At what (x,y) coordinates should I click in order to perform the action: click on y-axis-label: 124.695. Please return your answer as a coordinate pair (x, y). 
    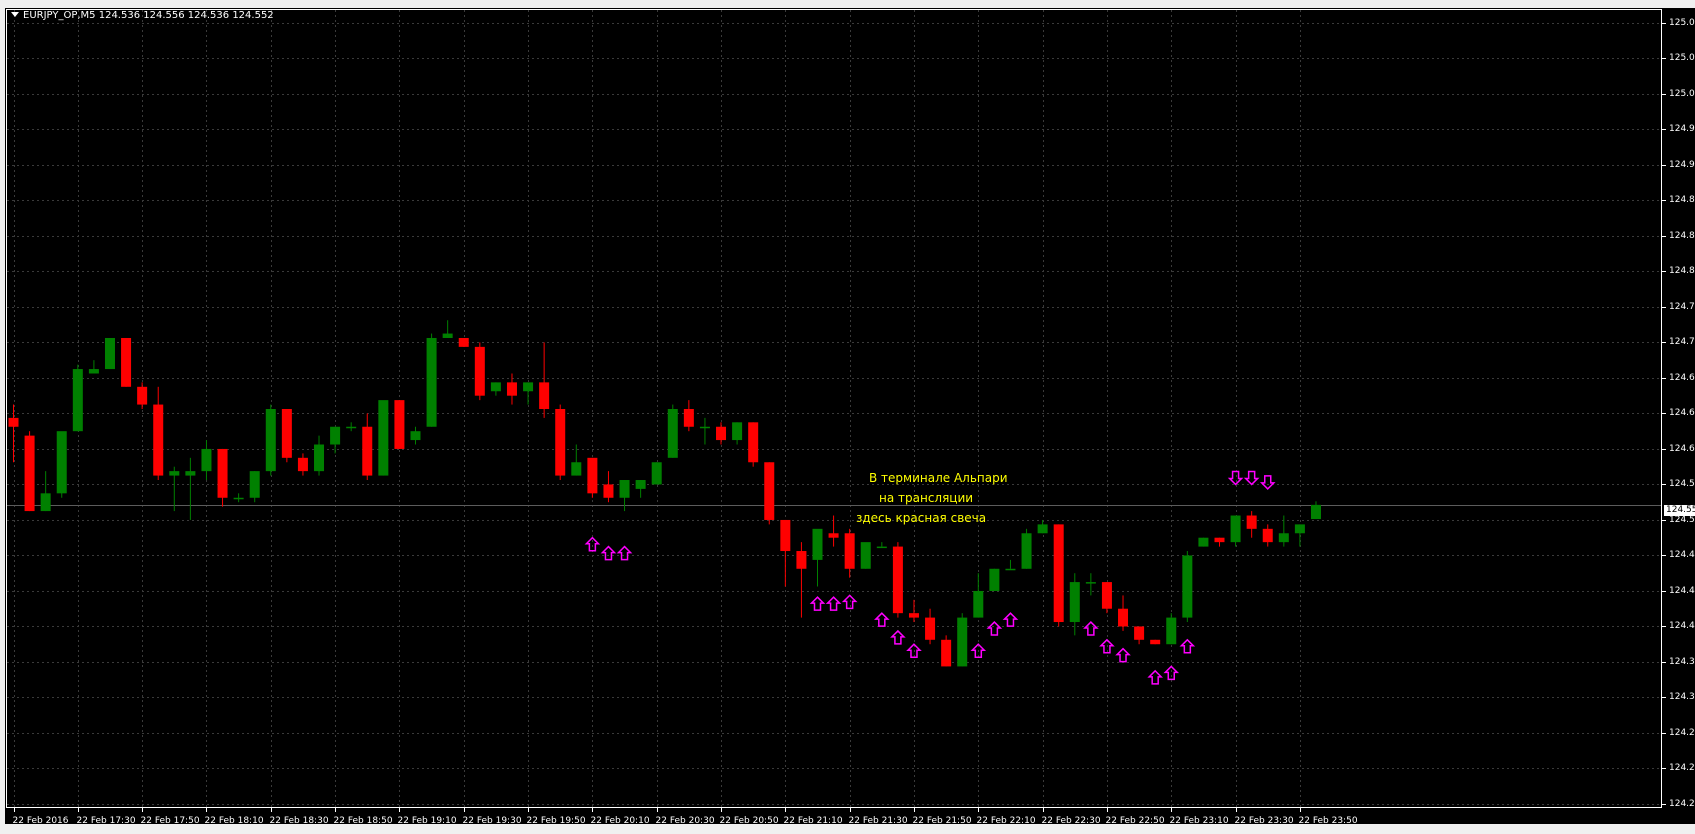
    Looking at the image, I should click on (1682, 377).